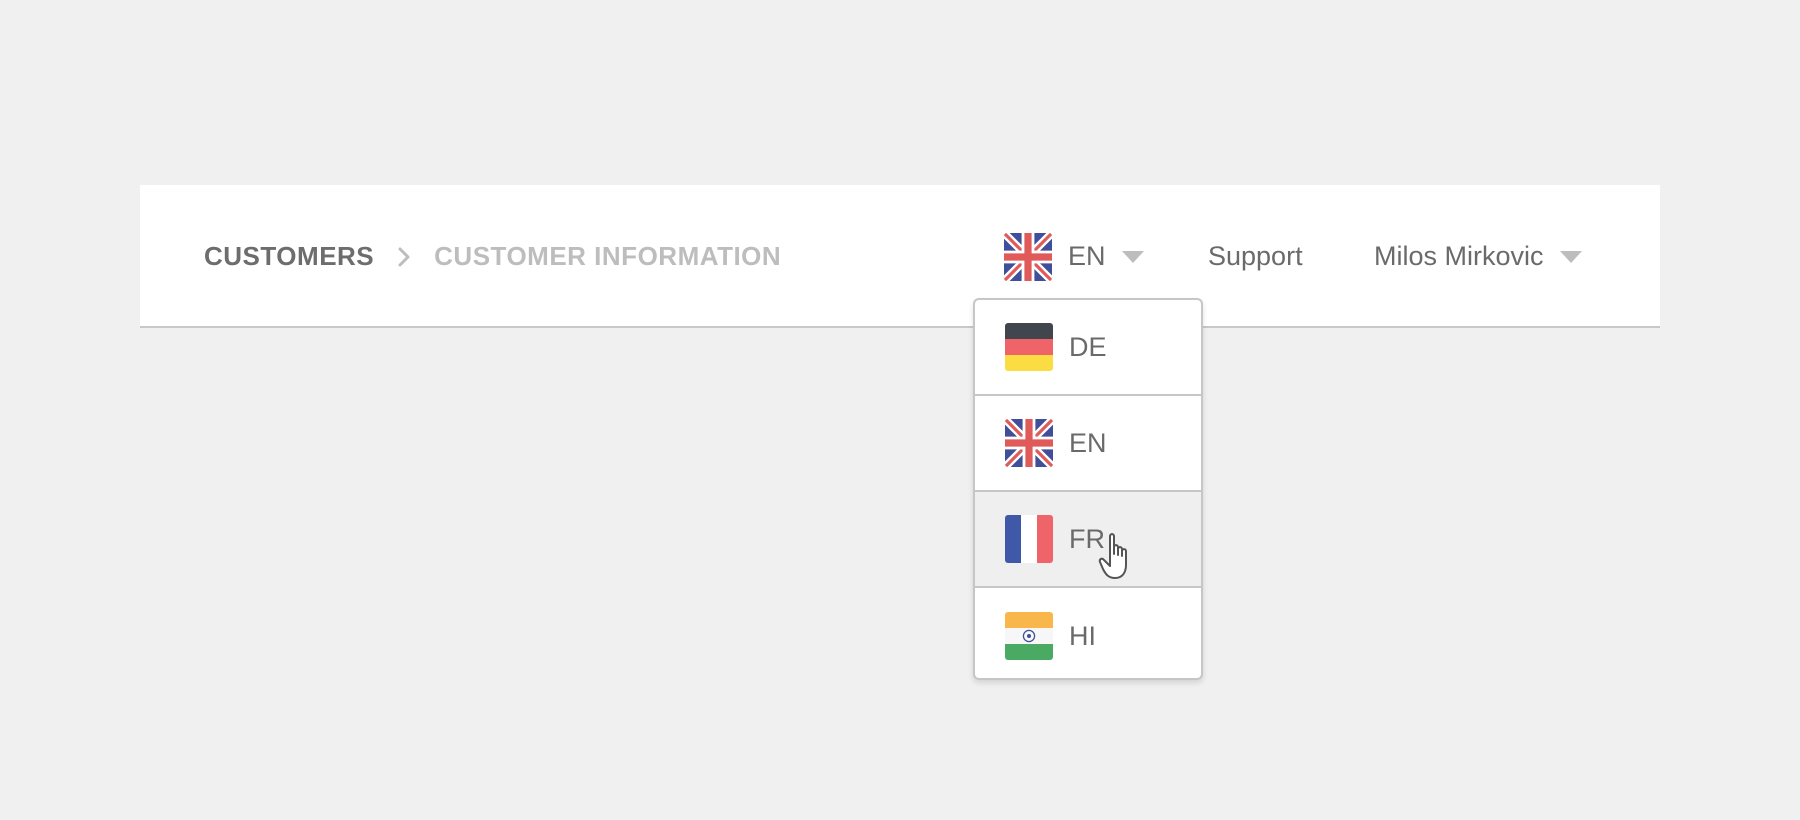 Image resolution: width=1800 pixels, height=820 pixels. What do you see at coordinates (1112, 556) in the screenshot?
I see `hand-cursor-icon` at bounding box center [1112, 556].